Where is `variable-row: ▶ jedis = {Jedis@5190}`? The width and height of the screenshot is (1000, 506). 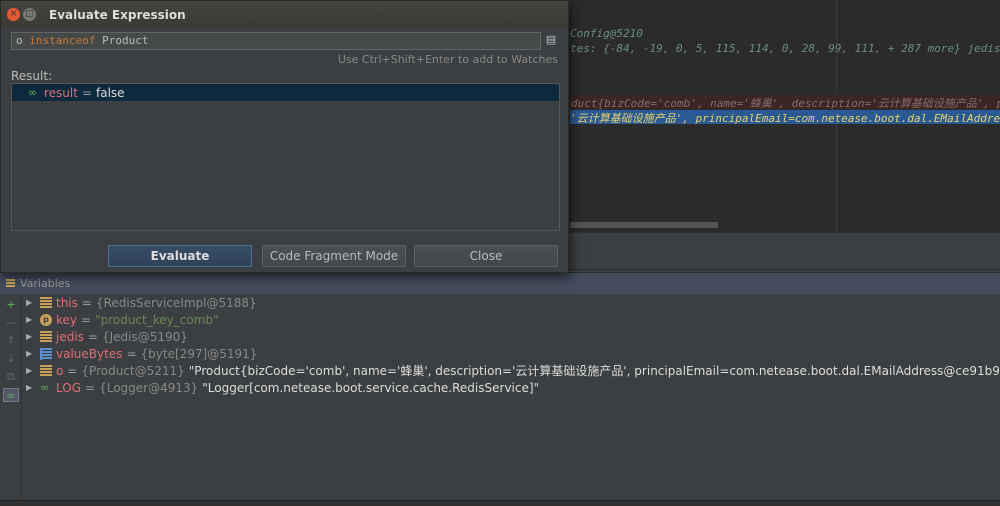
variable-row: ▶ jedis = {Jedis@5190} is located at coordinates (107, 336).